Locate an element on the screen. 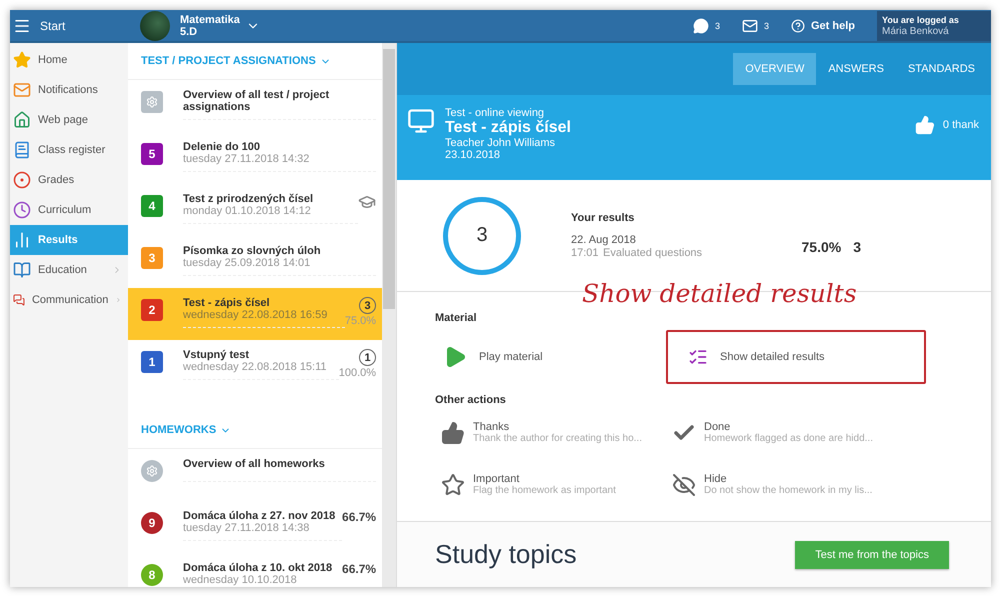  list-item: 2 Test - zápis čísel wednesday 22.08.2018 16:59 3 75.0% is located at coordinates (255, 314).